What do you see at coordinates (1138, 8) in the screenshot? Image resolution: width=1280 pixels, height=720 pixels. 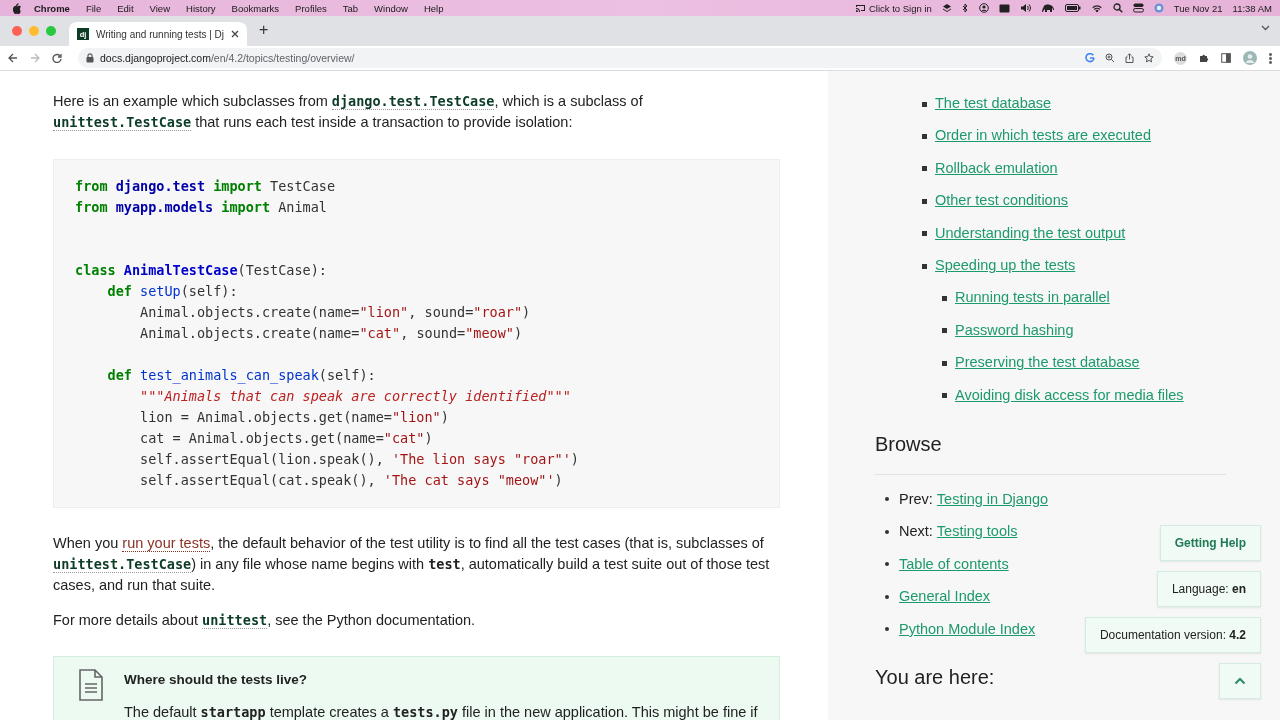 I see `control-center-icon` at bounding box center [1138, 8].